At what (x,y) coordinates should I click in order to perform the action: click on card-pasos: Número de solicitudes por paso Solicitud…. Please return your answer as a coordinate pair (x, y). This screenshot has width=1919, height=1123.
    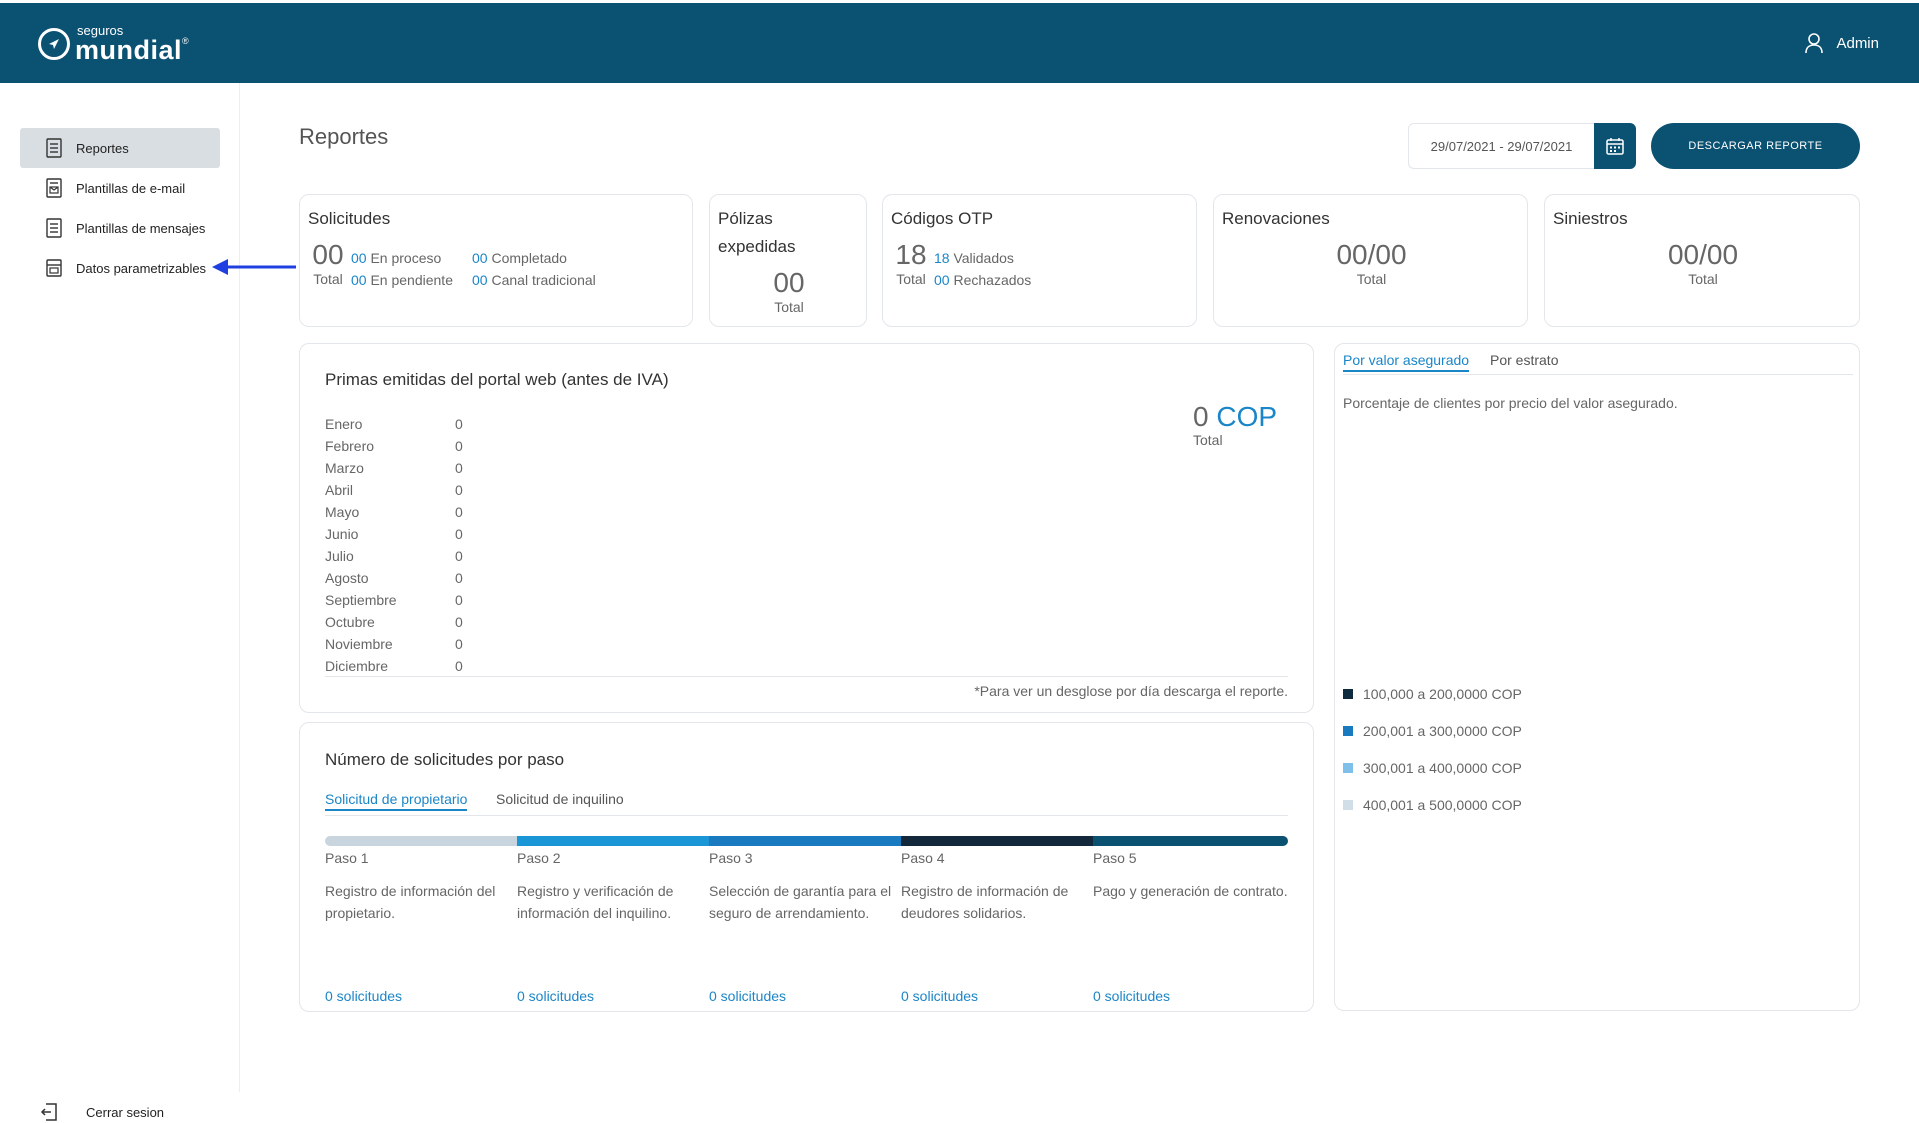
    Looking at the image, I should click on (806, 867).